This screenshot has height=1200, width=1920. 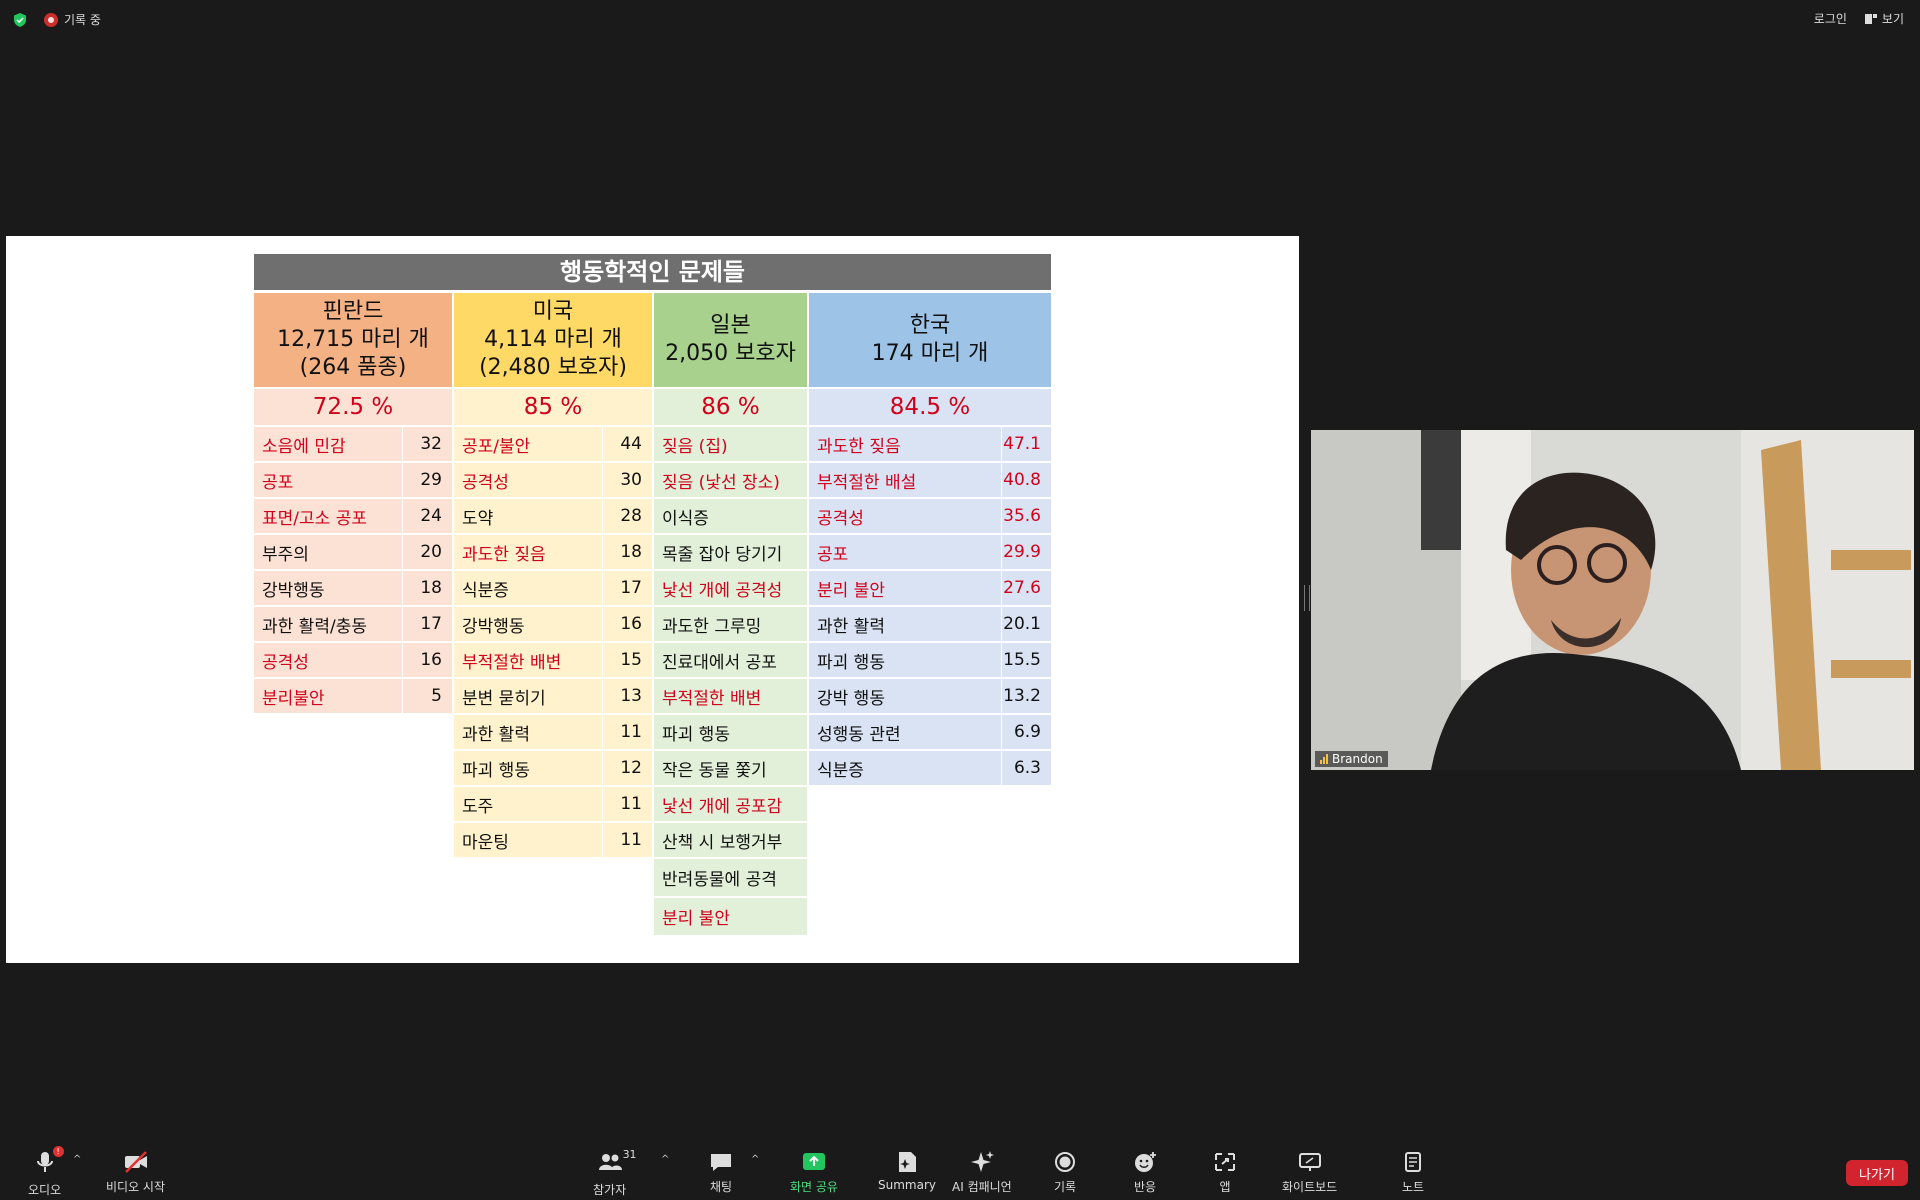 I want to click on record-button: 기록, so click(x=1065, y=1172).